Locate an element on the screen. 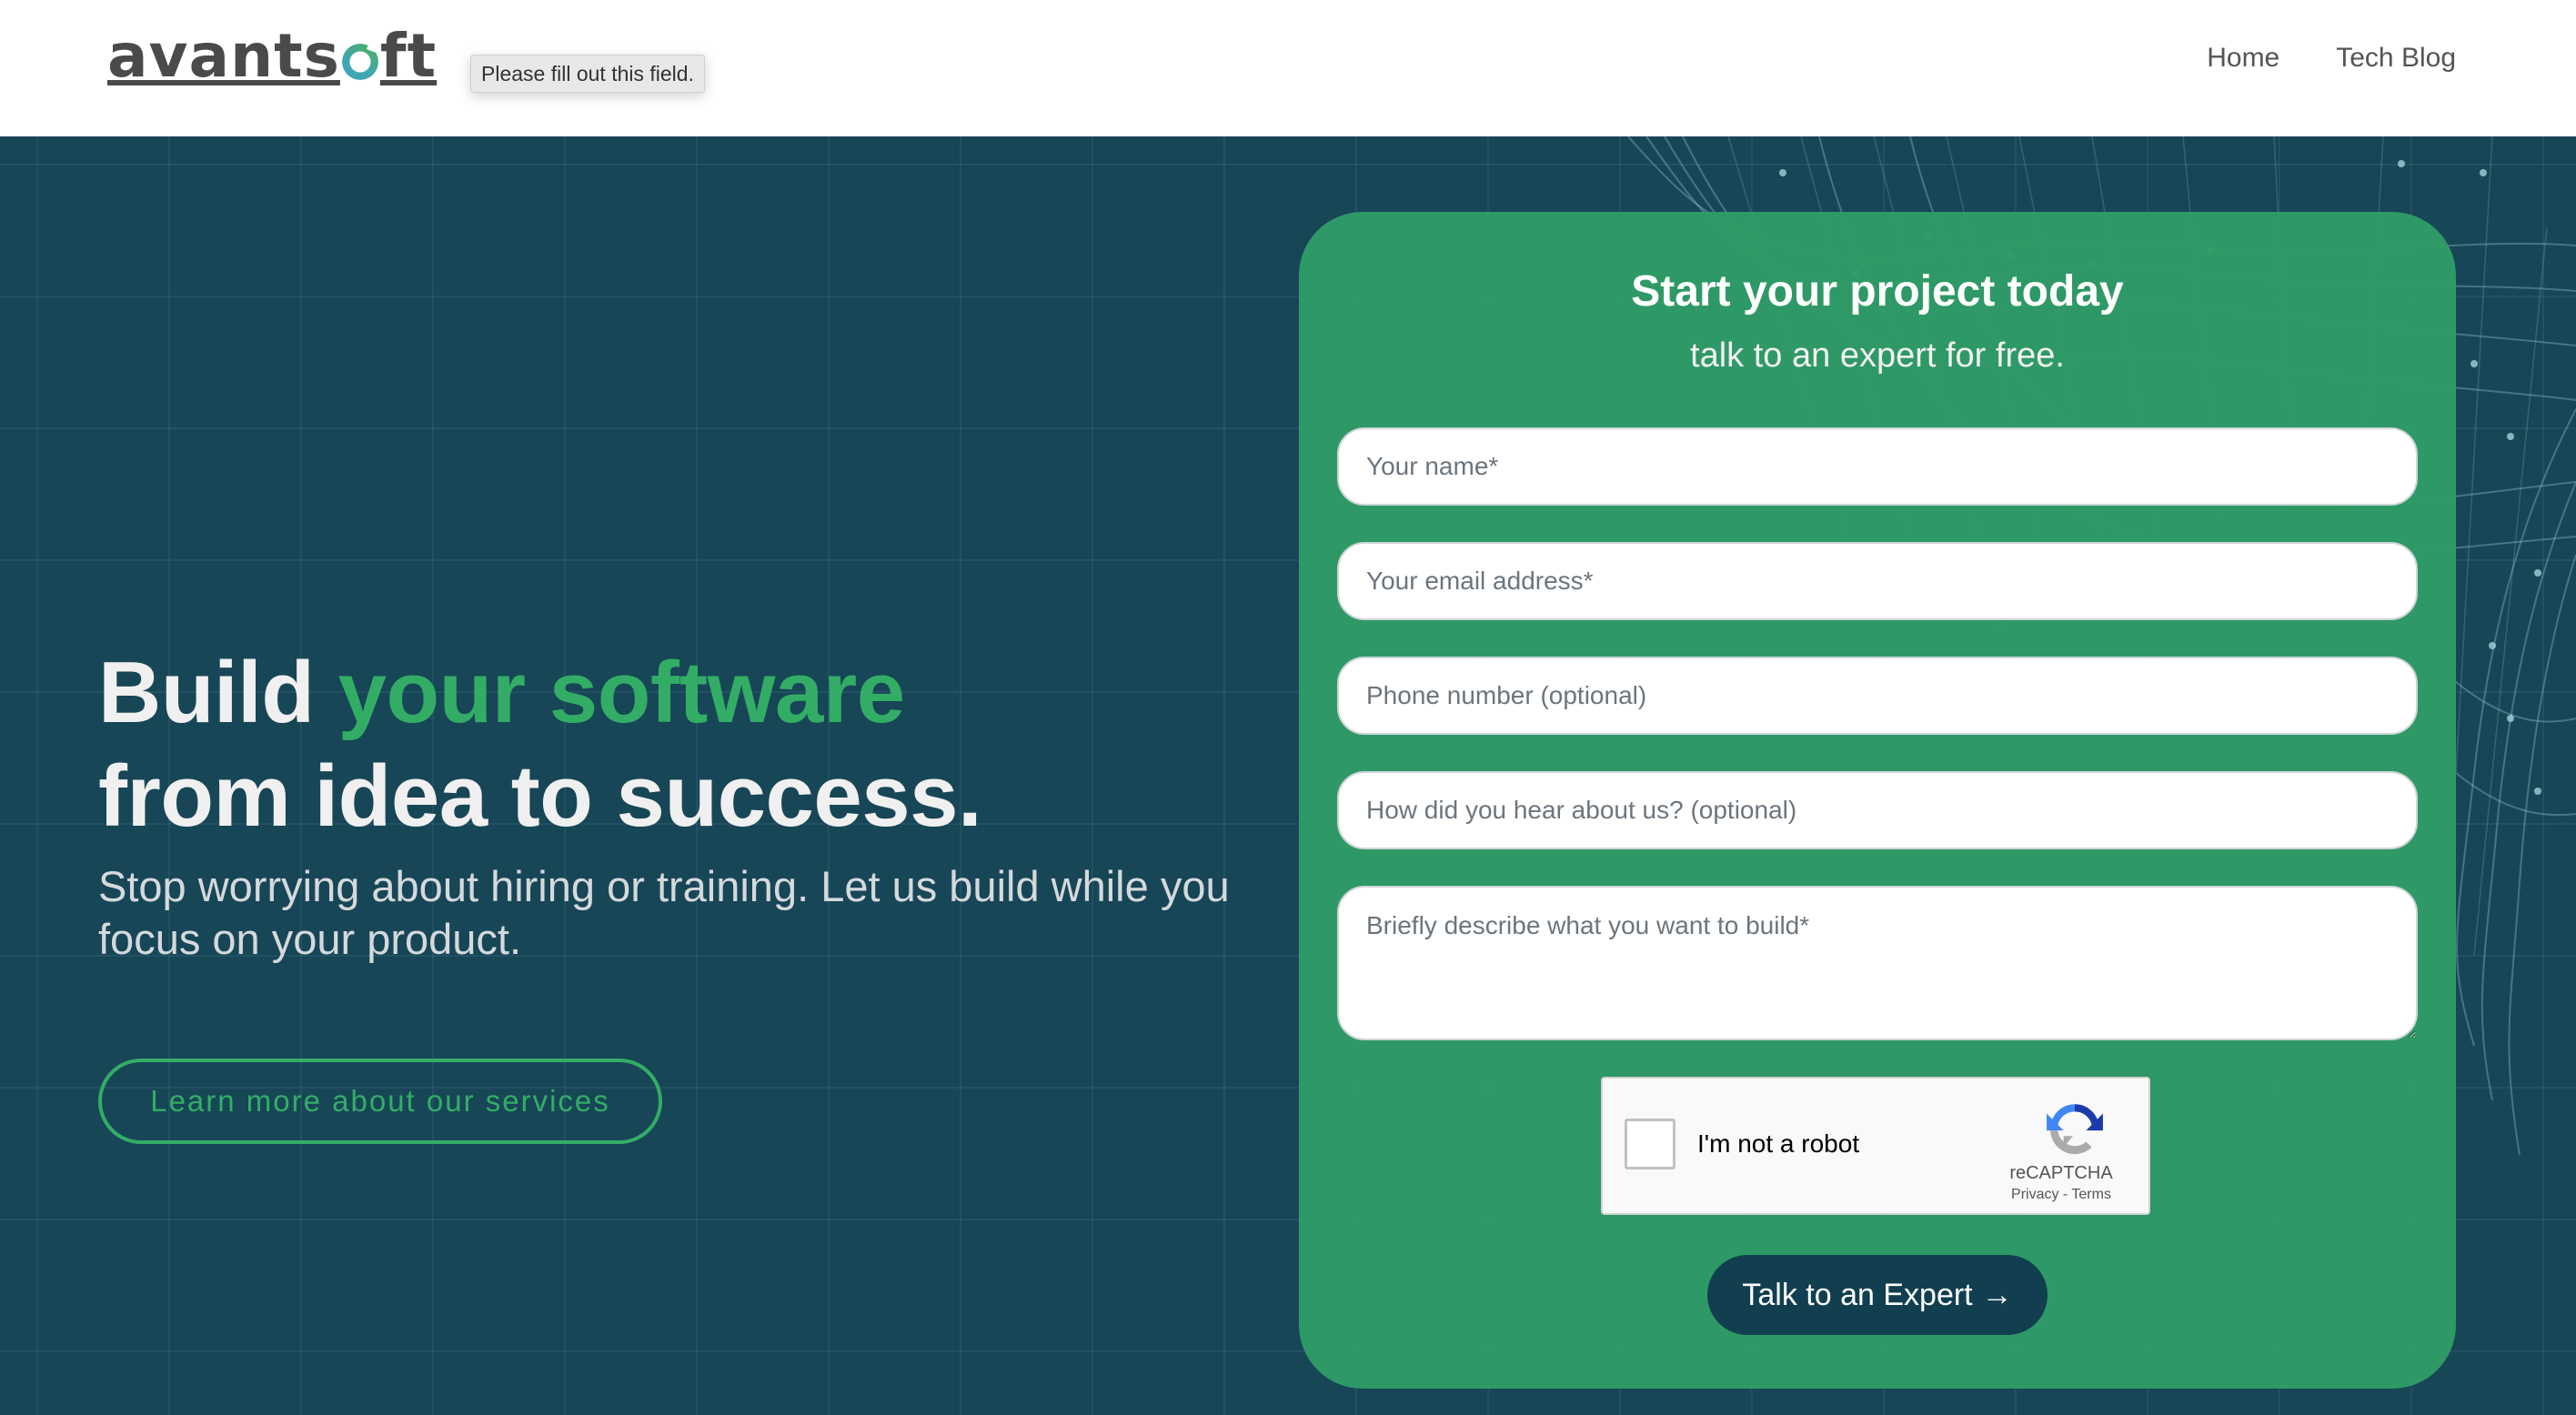 The height and width of the screenshot is (1415, 2576). phone-input is located at coordinates (1877, 696).